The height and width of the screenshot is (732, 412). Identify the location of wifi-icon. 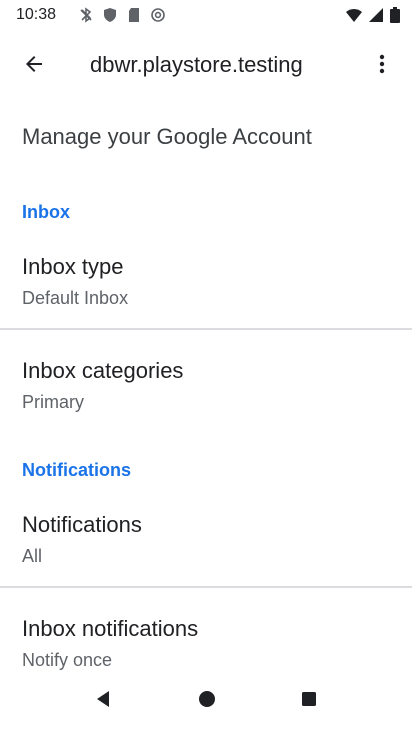
(354, 15).